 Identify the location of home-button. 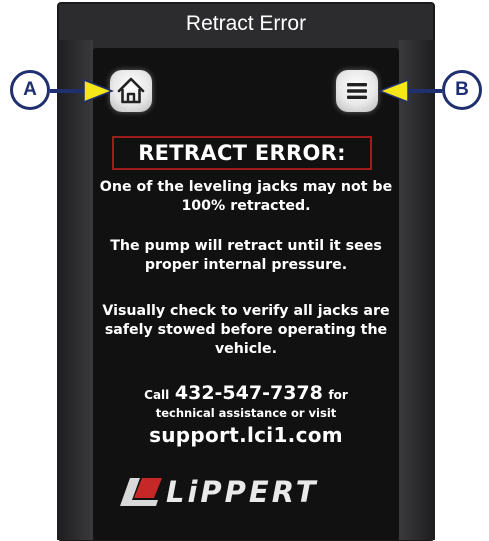
(131, 91).